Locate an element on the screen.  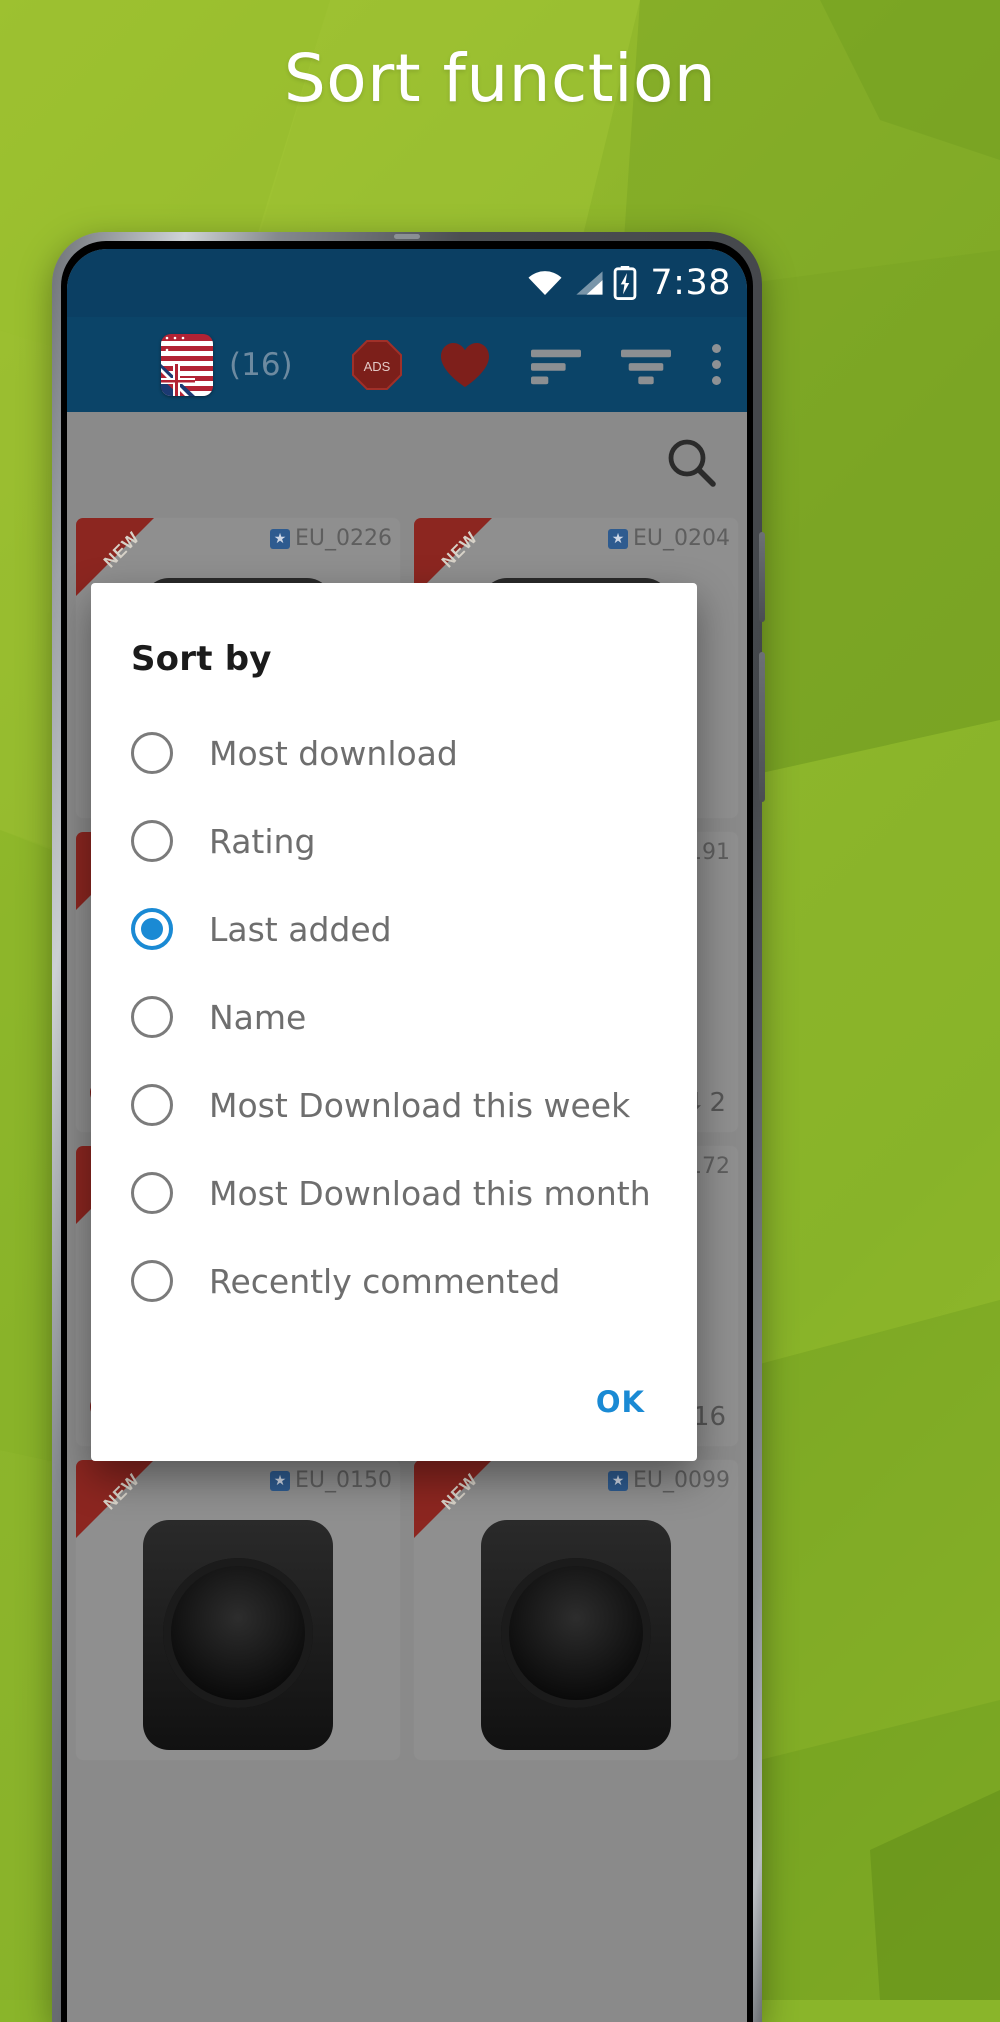
sort-option-rating: Rating is located at coordinates (394, 841).